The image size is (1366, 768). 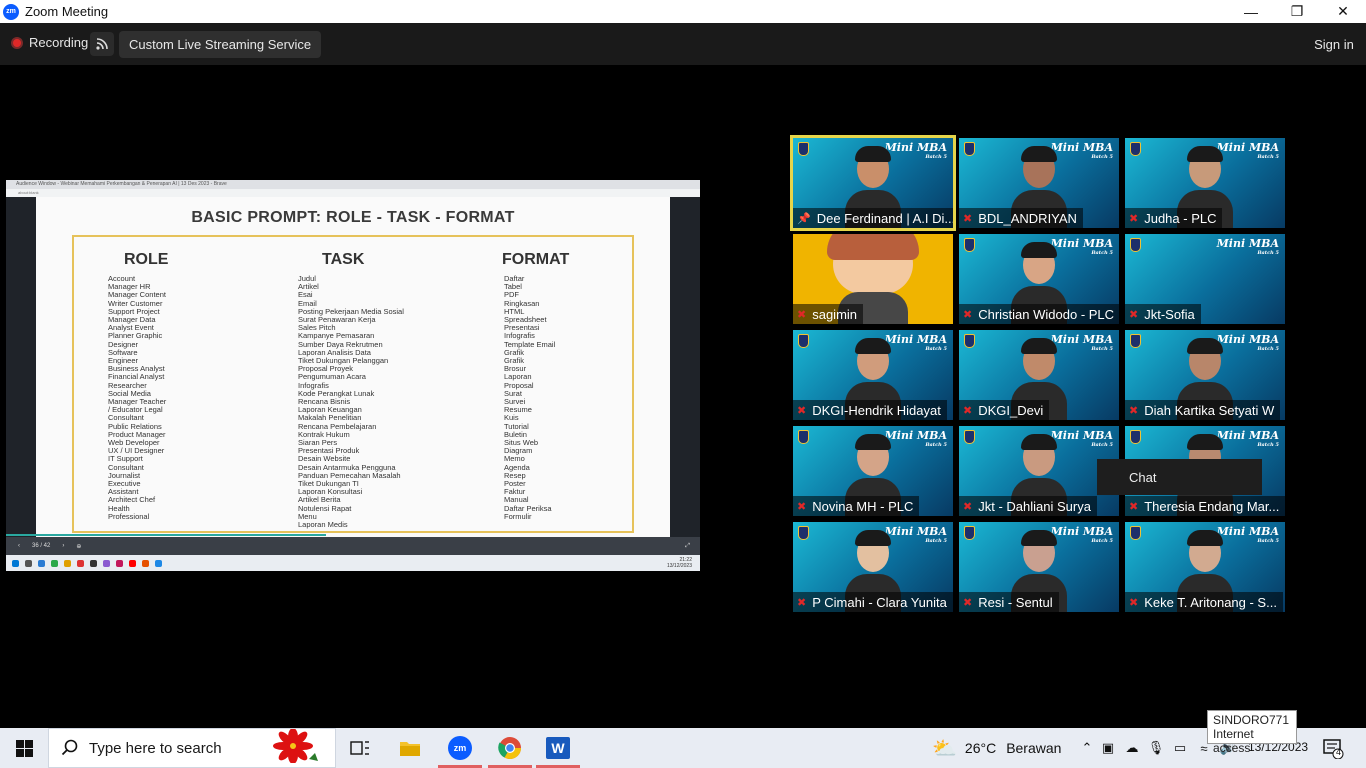 What do you see at coordinates (1039, 375) in the screenshot?
I see `participant-tile: Mini MBA Batch 5 ✖ DKGI_Devi` at bounding box center [1039, 375].